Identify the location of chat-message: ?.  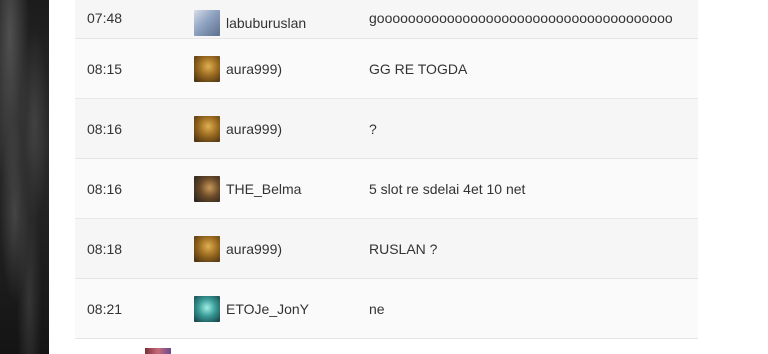
(373, 128).